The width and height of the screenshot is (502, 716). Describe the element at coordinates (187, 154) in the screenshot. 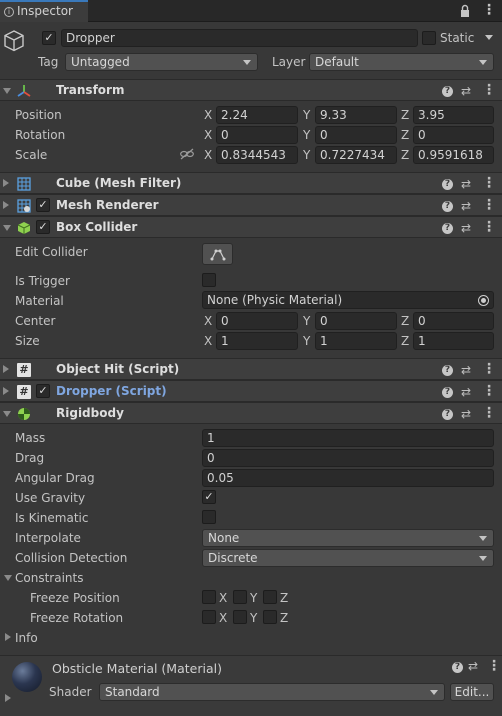

I see `constrain-proportions-icon` at that location.